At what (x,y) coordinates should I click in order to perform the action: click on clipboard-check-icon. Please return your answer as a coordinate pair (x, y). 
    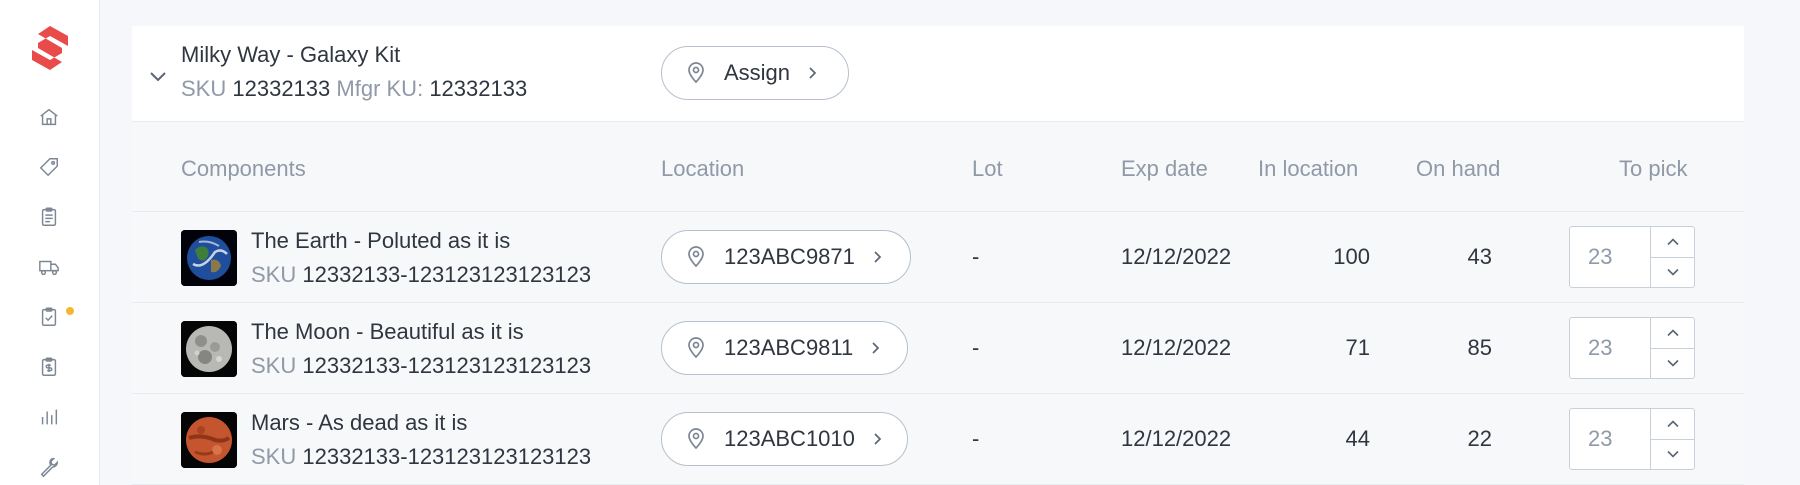
    Looking at the image, I should click on (49, 317).